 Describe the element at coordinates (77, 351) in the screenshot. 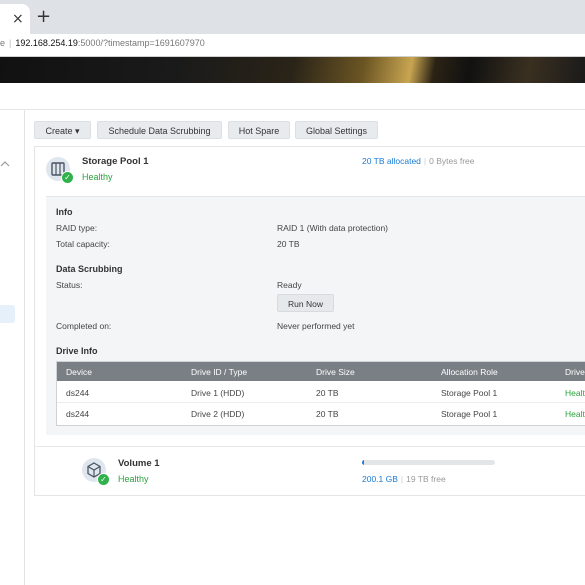

I see `drive-info-heading: Drive Info` at that location.